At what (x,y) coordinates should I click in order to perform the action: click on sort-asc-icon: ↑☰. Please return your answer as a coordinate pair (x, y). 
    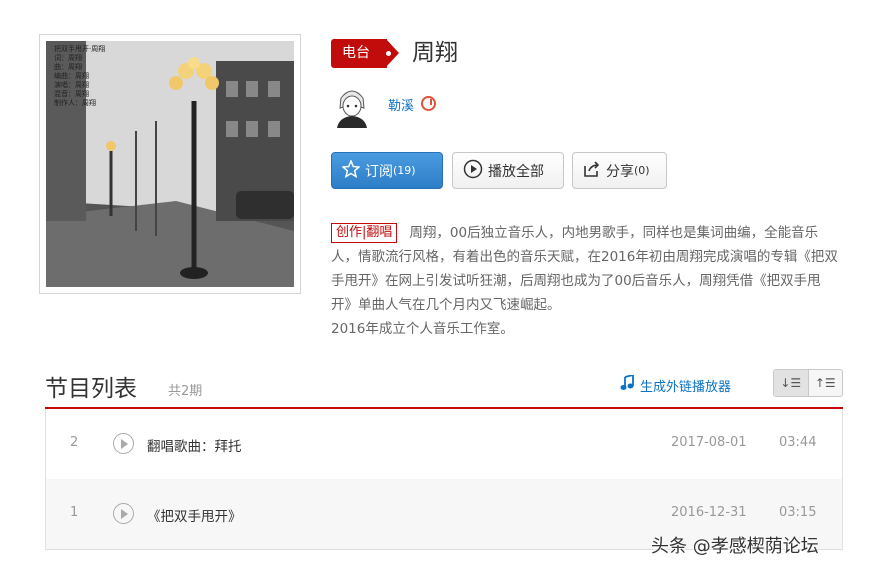
    Looking at the image, I should click on (826, 383).